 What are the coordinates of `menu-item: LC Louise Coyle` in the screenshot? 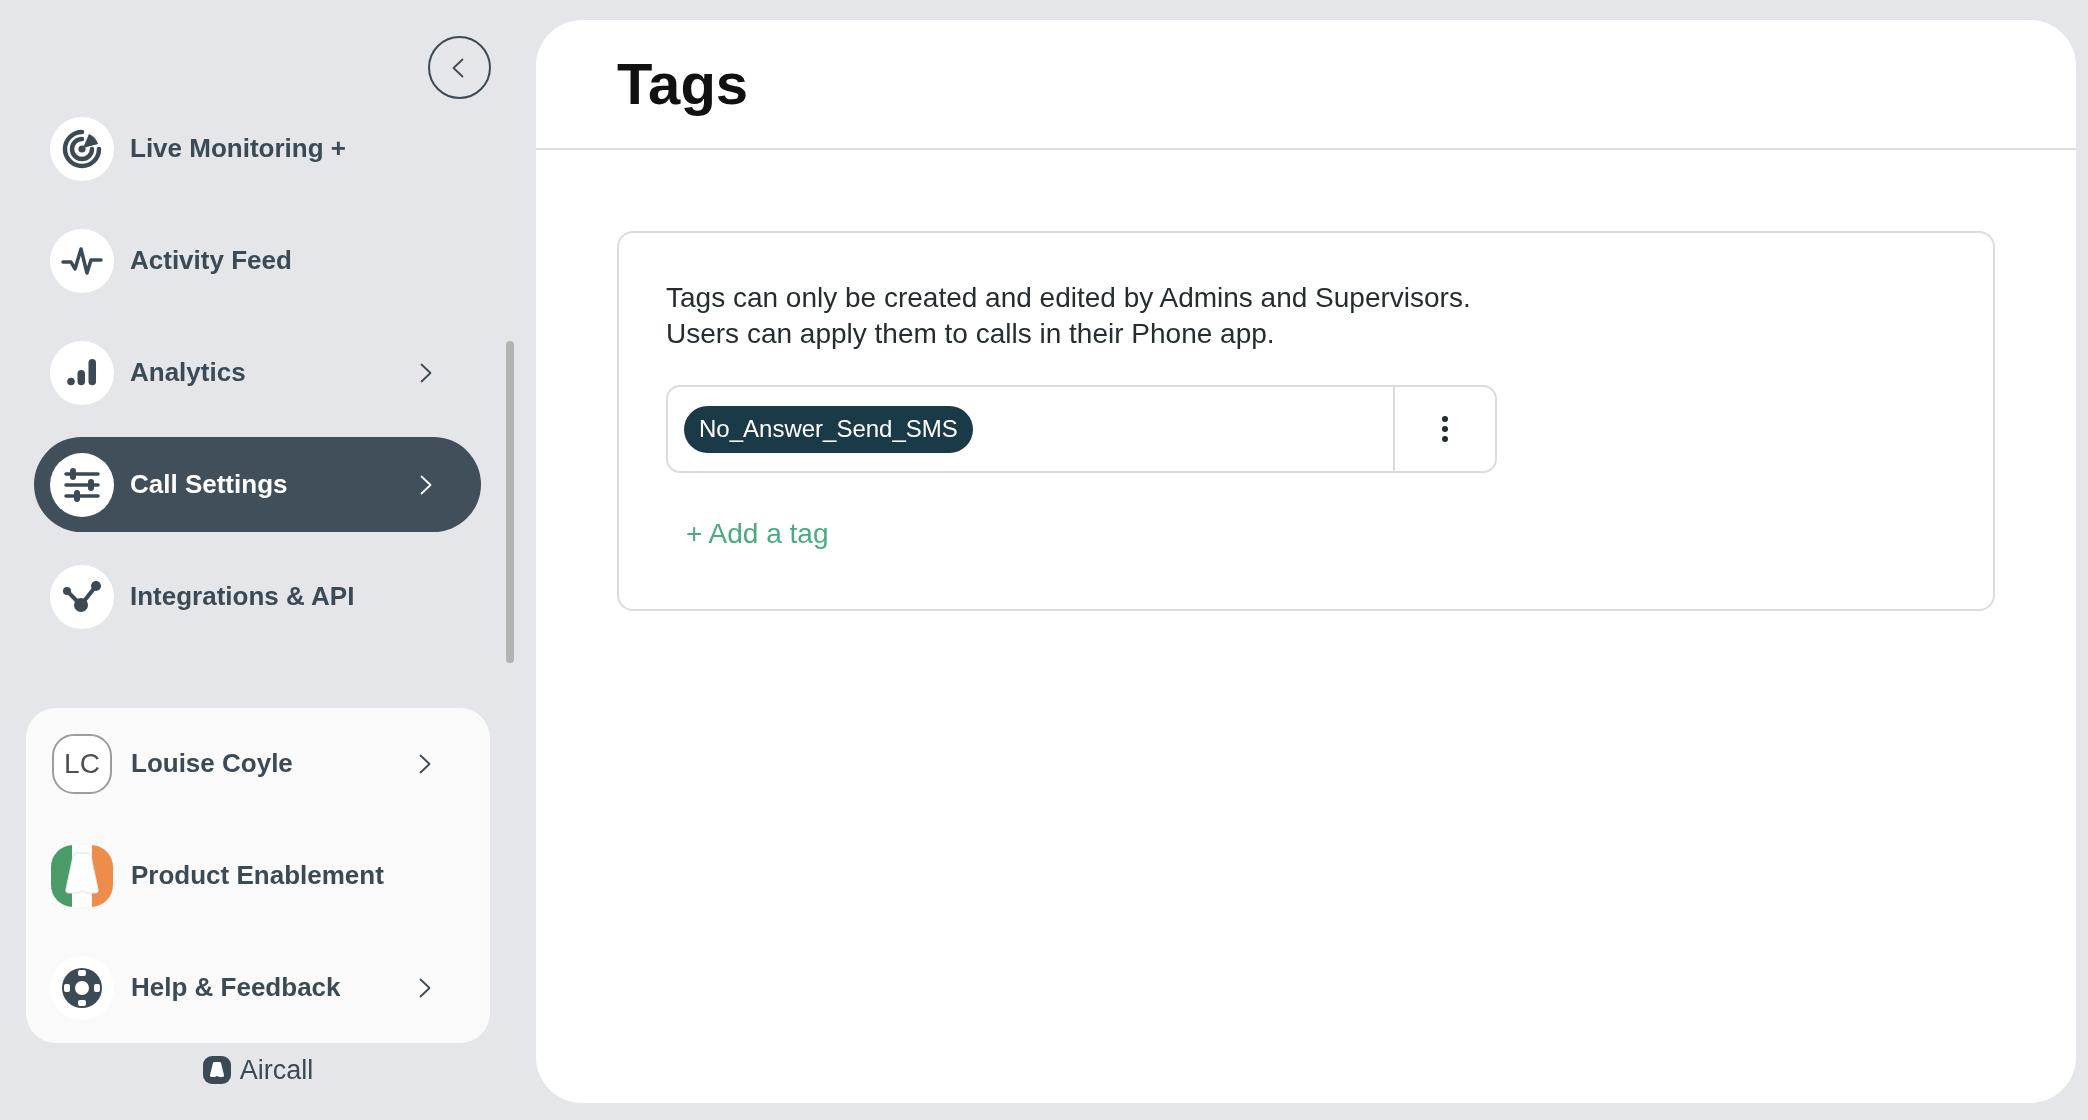 It's located at (258, 763).